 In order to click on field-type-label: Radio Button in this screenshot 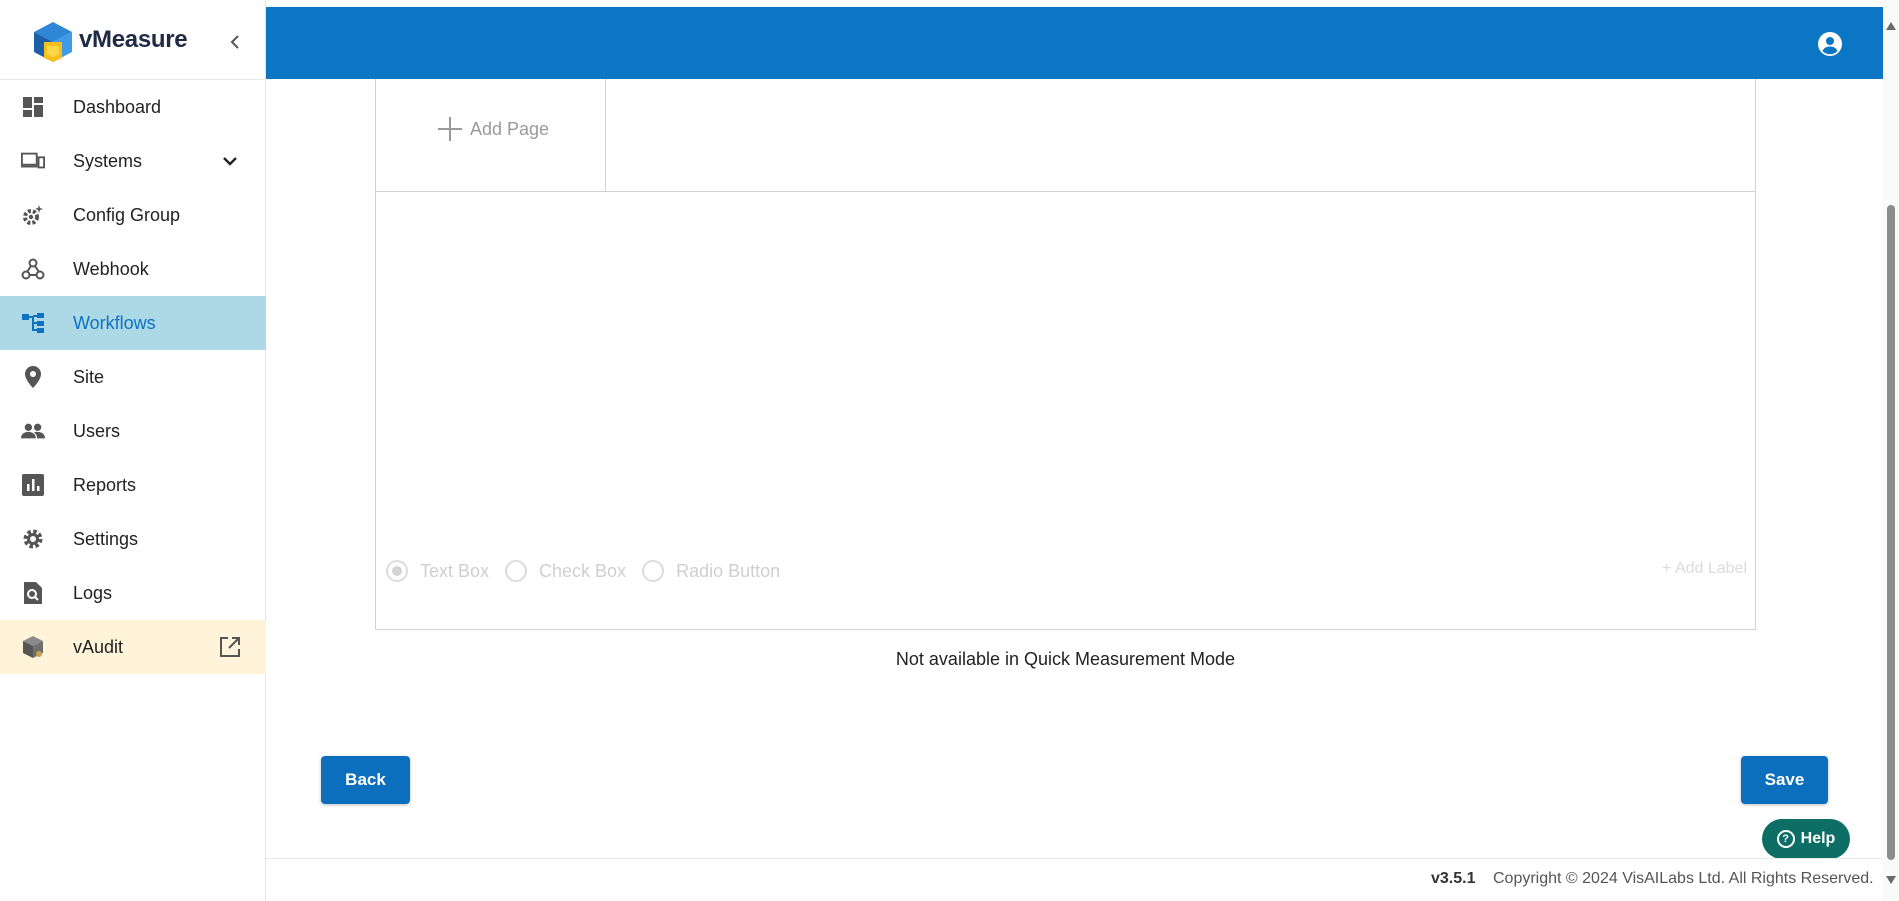, I will do `click(728, 570)`.